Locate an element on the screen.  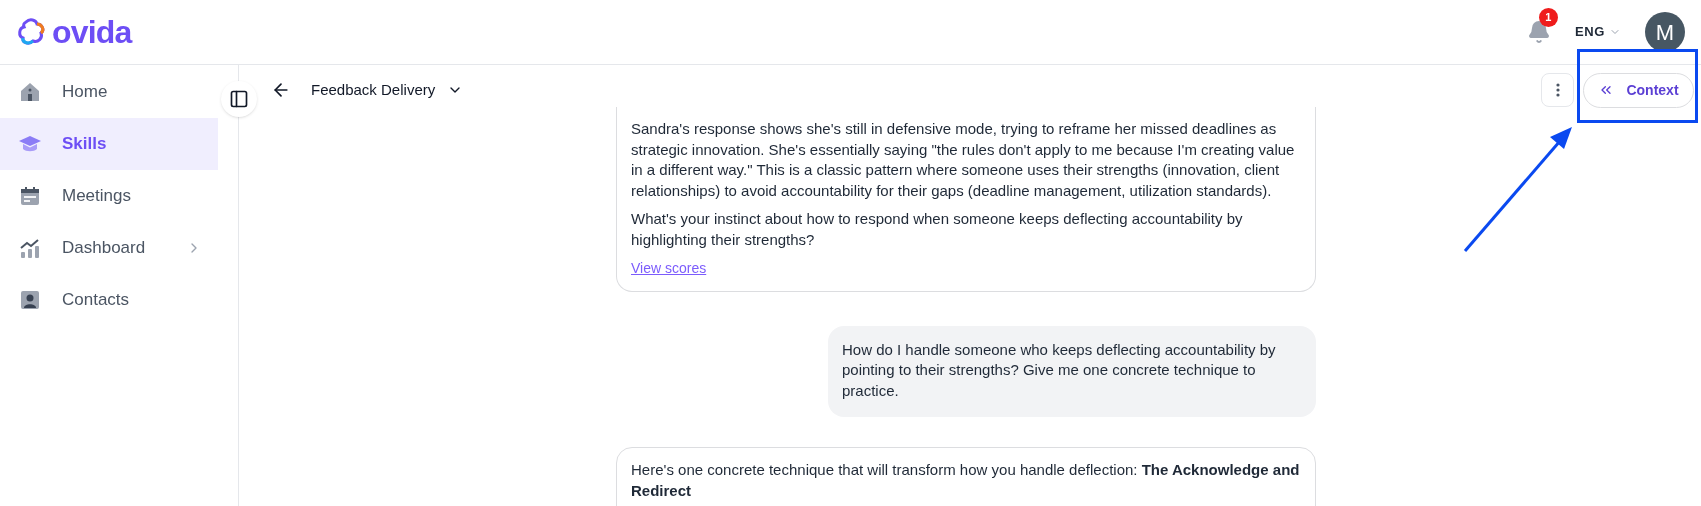
notification-bell-icon is located at coordinates (1538, 32).